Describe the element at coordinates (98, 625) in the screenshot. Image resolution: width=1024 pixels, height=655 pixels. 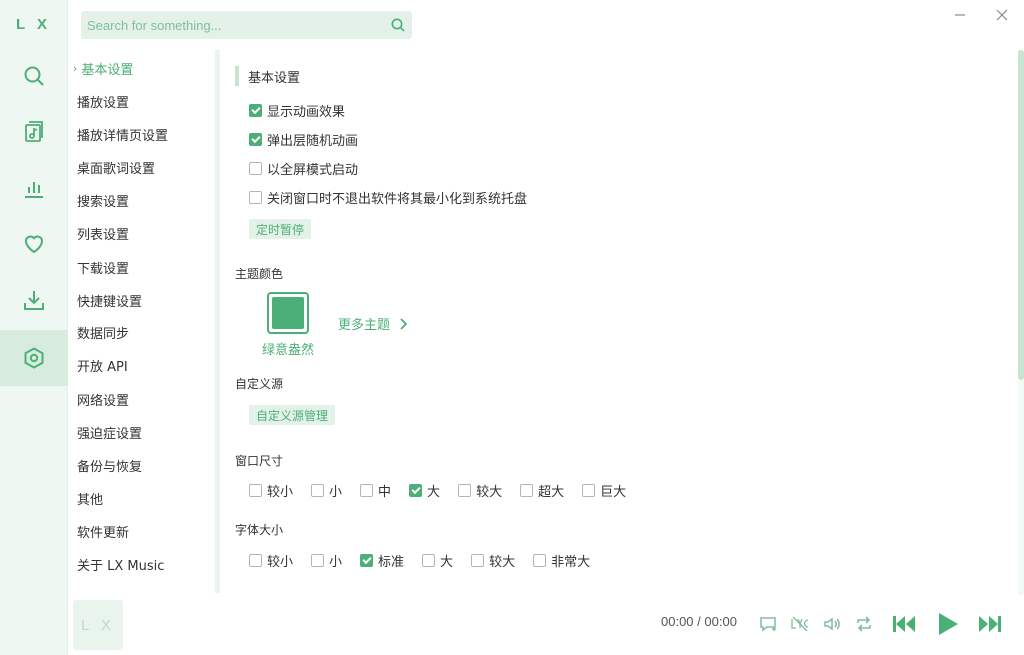
I see `album-cover: L X` at that location.